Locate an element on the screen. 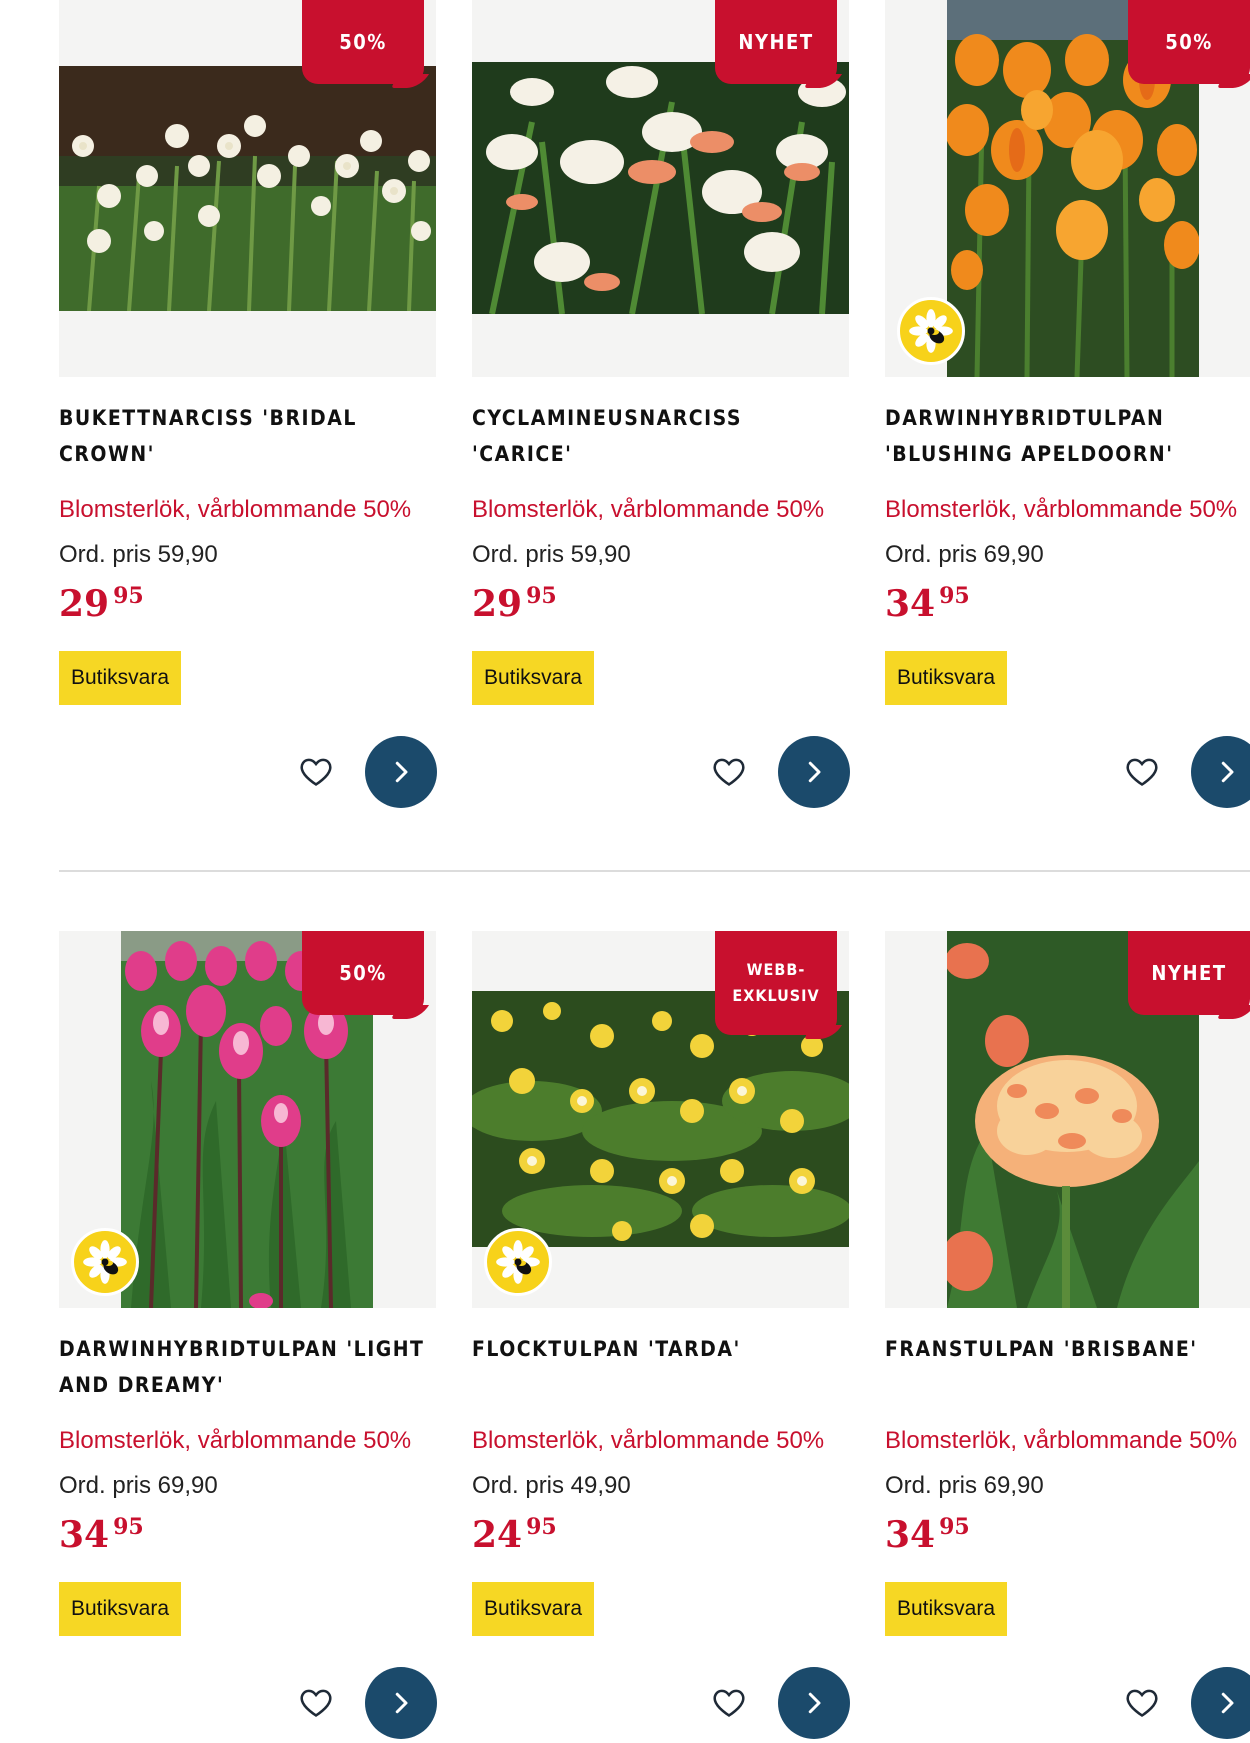 The height and width of the screenshot is (1743, 1250). product-title: Bukettnarciss 'Bridal Crown' is located at coordinates (247, 436).